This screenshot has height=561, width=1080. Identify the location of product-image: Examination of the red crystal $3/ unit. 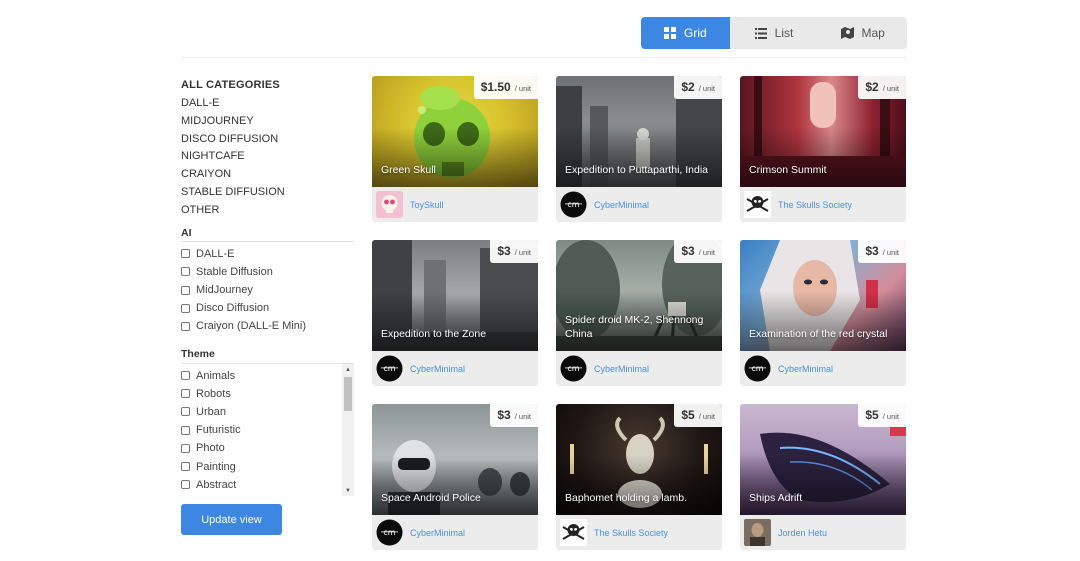
(823, 295).